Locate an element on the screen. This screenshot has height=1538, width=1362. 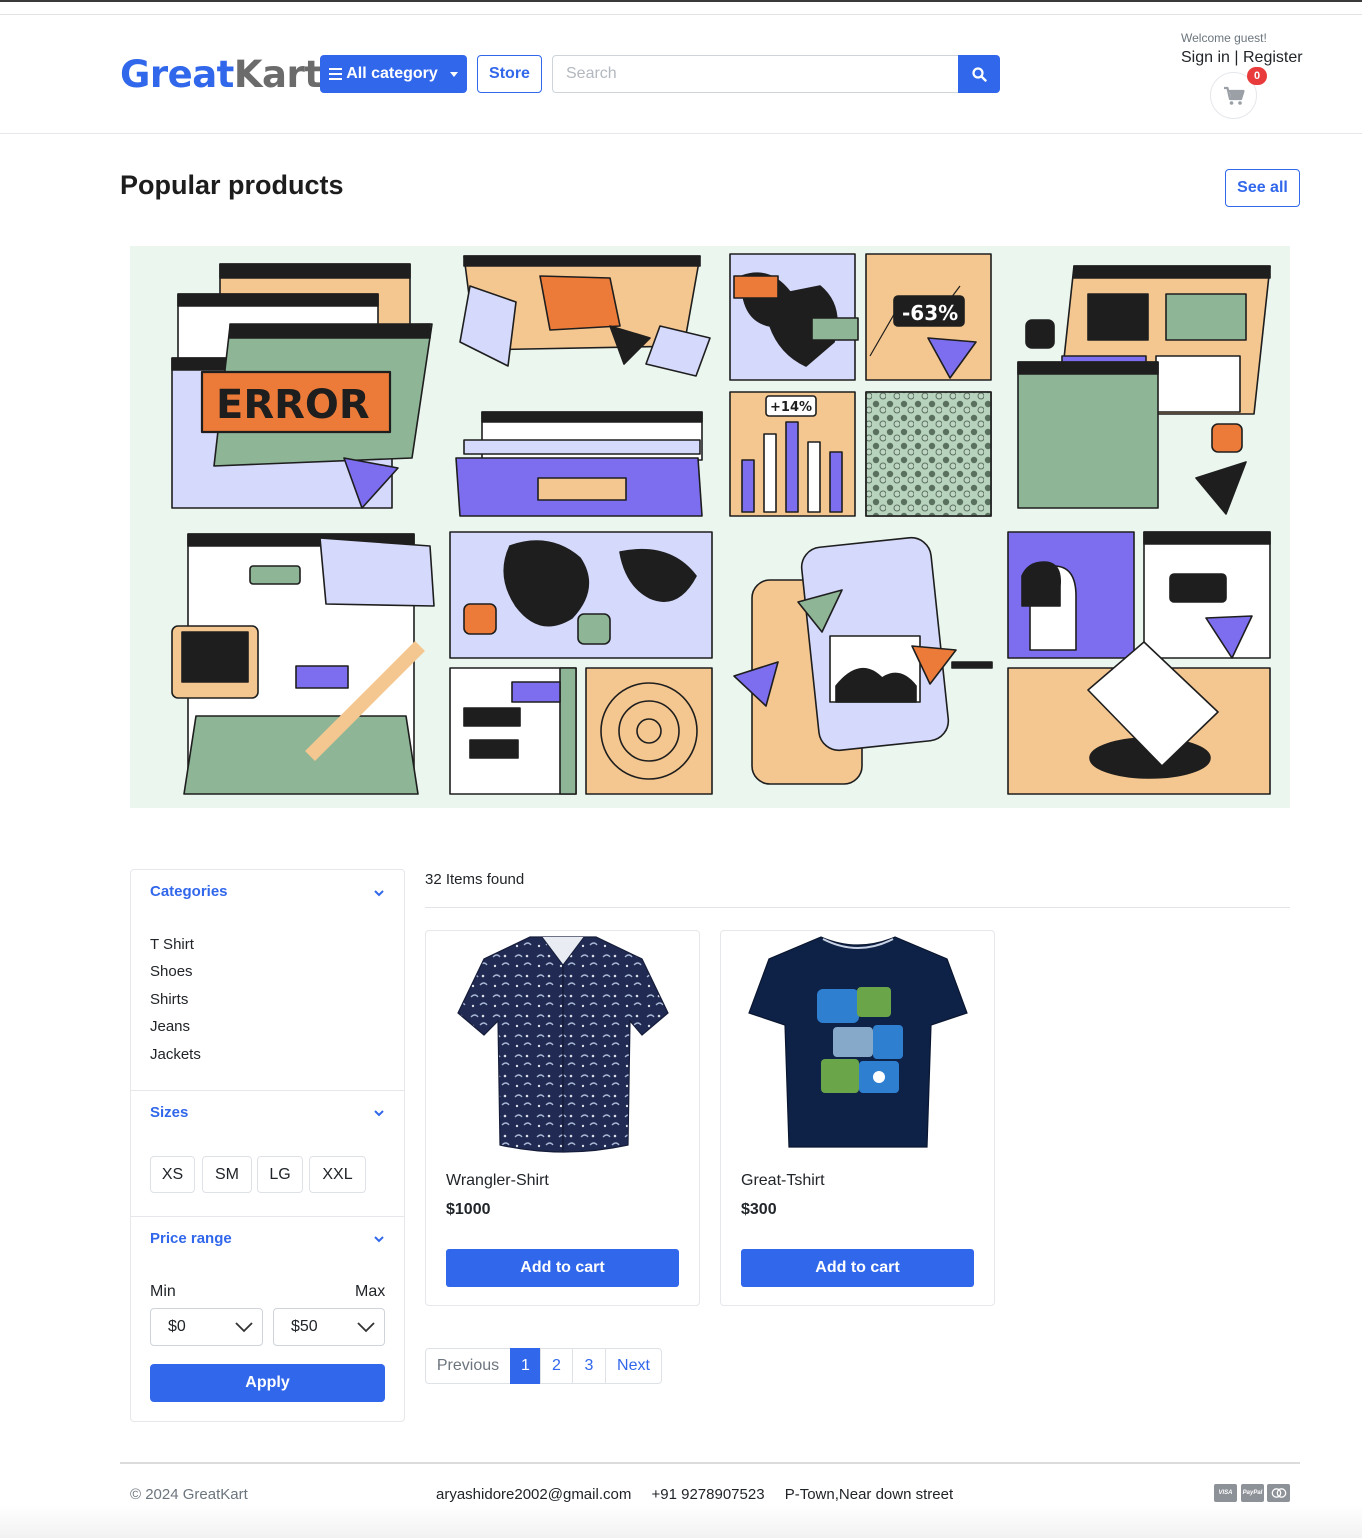
store-button: Store is located at coordinates (509, 74).